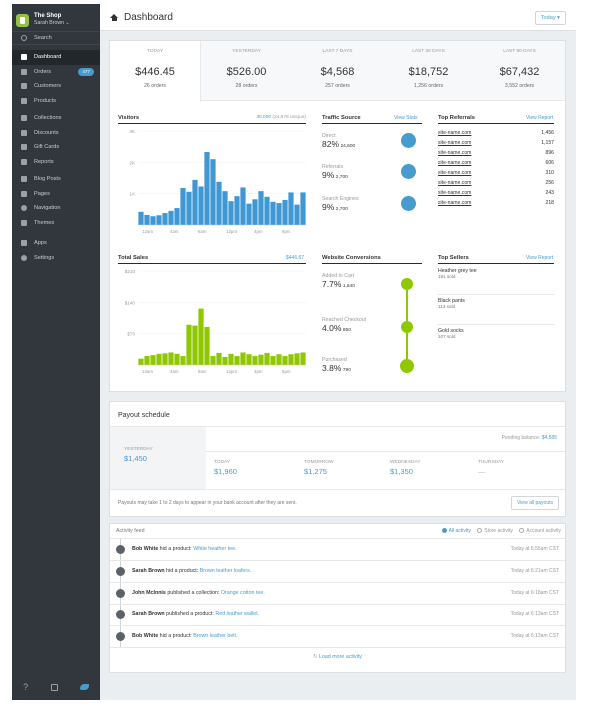 The image size is (594, 710). What do you see at coordinates (341, 177) in the screenshot?
I see `traffic-count: 2,700` at bounding box center [341, 177].